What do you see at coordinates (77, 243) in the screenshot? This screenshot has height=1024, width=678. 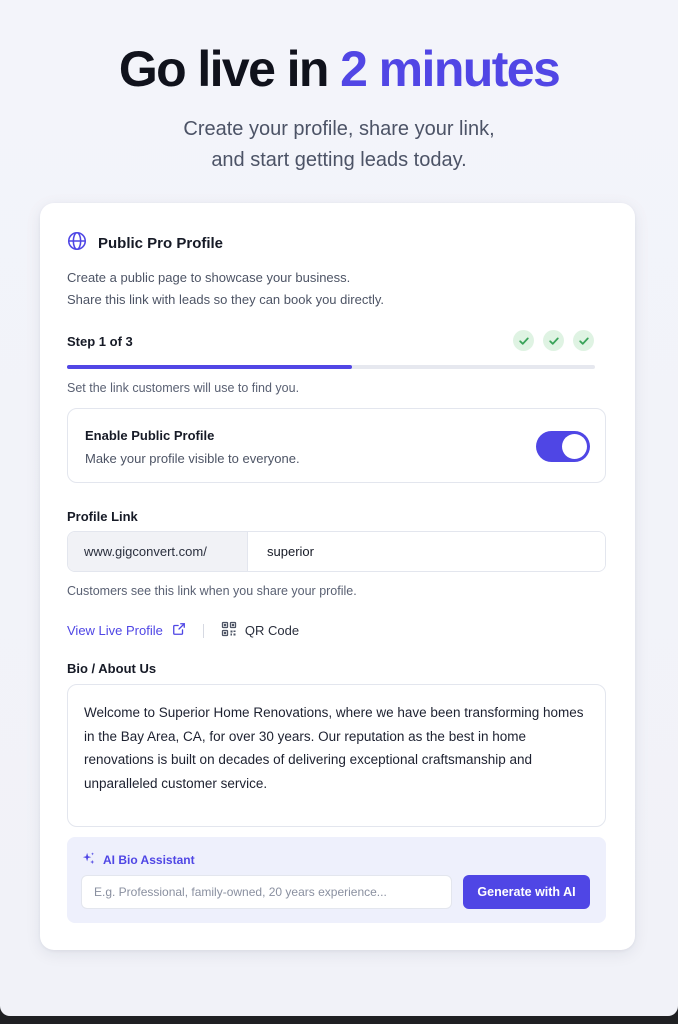 I see `globe-icon` at bounding box center [77, 243].